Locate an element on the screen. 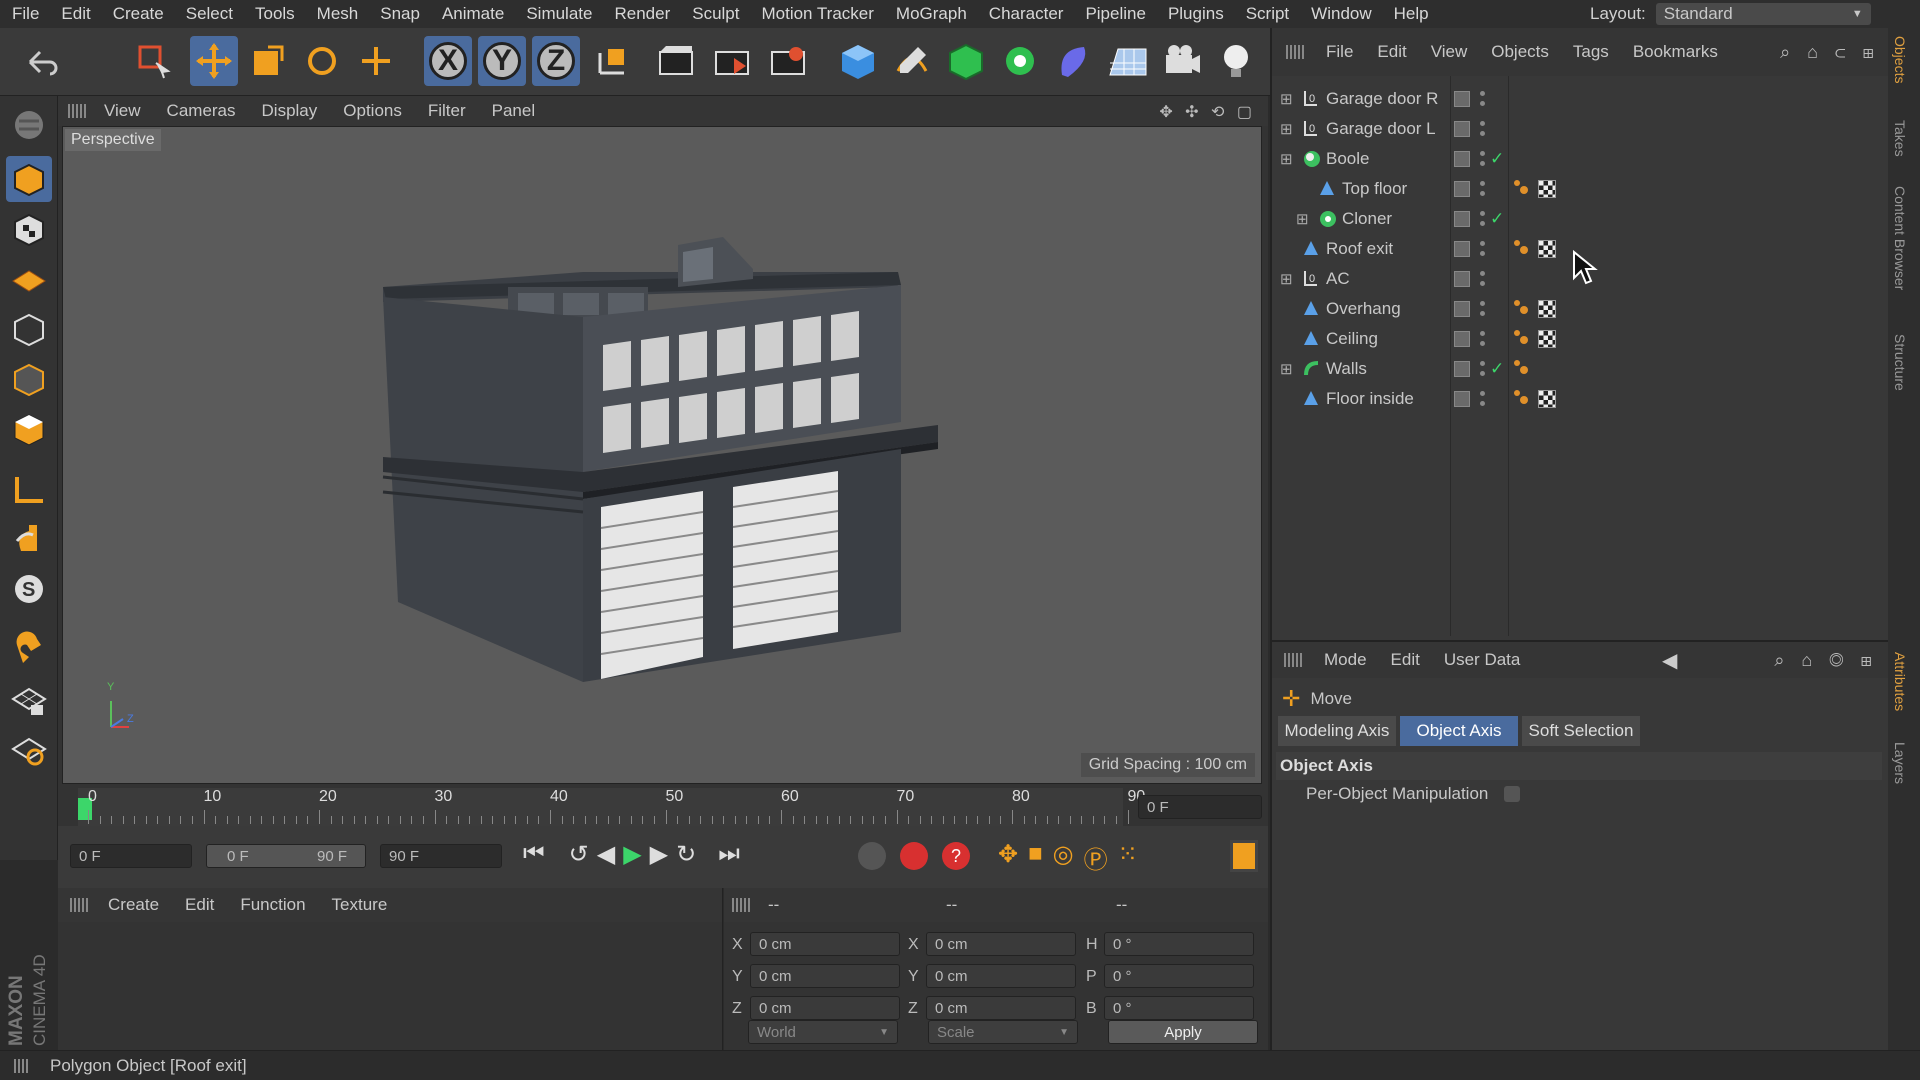 This screenshot has width=1920, height=1080. material-menu-texture: Texture is located at coordinates (360, 905).